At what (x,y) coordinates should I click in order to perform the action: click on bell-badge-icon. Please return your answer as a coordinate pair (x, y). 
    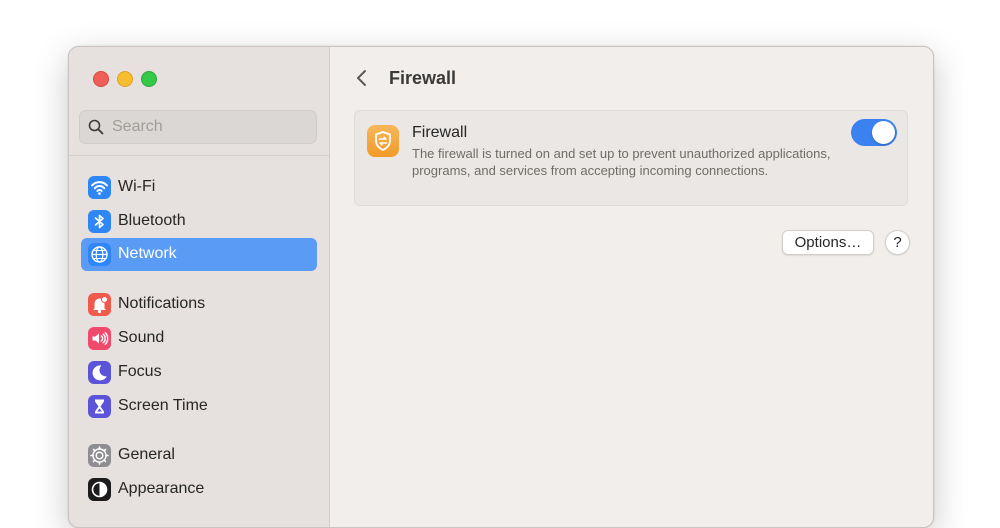
    Looking at the image, I should click on (99, 304).